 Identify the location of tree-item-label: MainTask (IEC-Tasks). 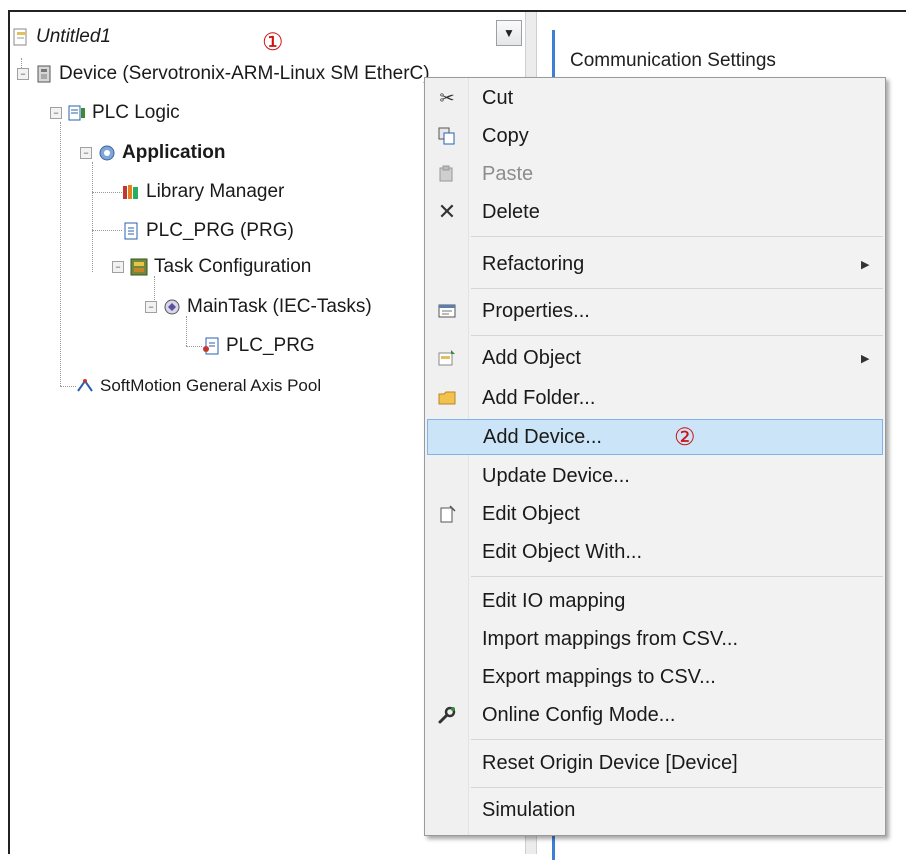
(279, 306).